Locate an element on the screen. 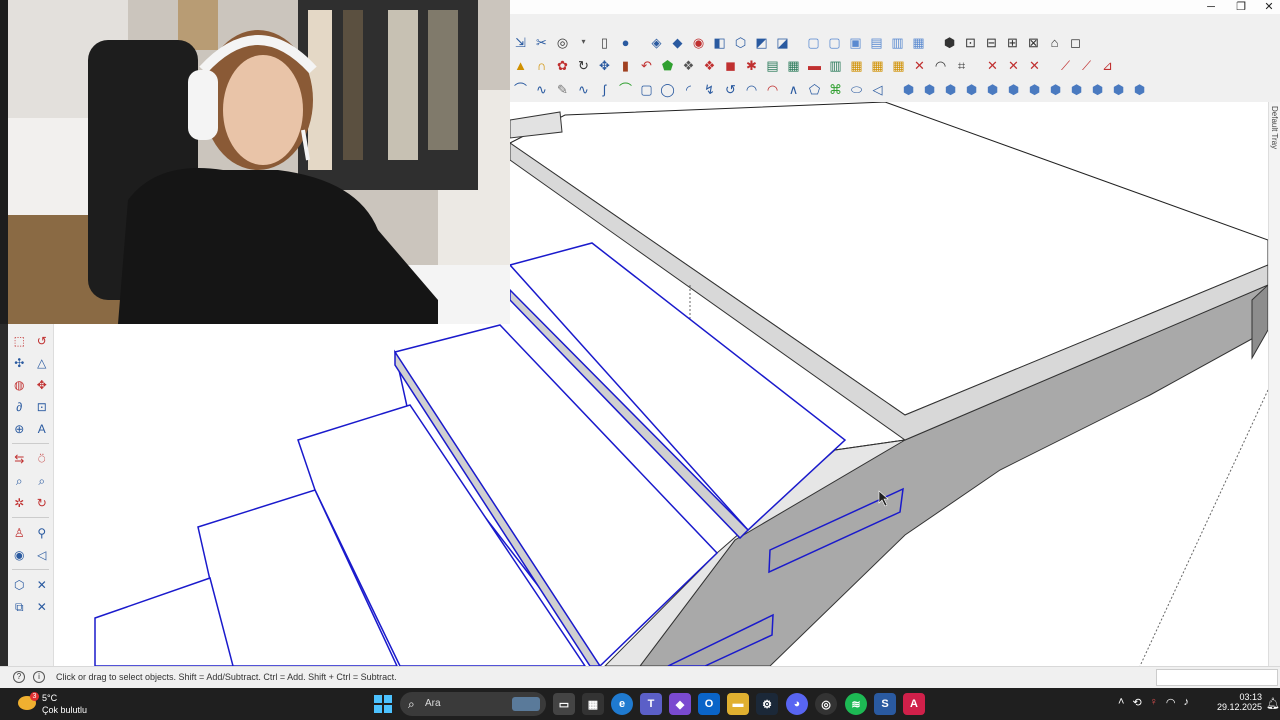 The width and height of the screenshot is (1280, 720). store-icon: ▦ is located at coordinates (593, 704).